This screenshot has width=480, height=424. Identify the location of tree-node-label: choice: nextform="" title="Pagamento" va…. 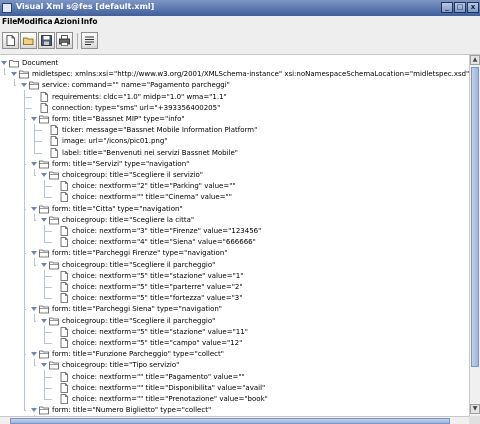
(158, 376).